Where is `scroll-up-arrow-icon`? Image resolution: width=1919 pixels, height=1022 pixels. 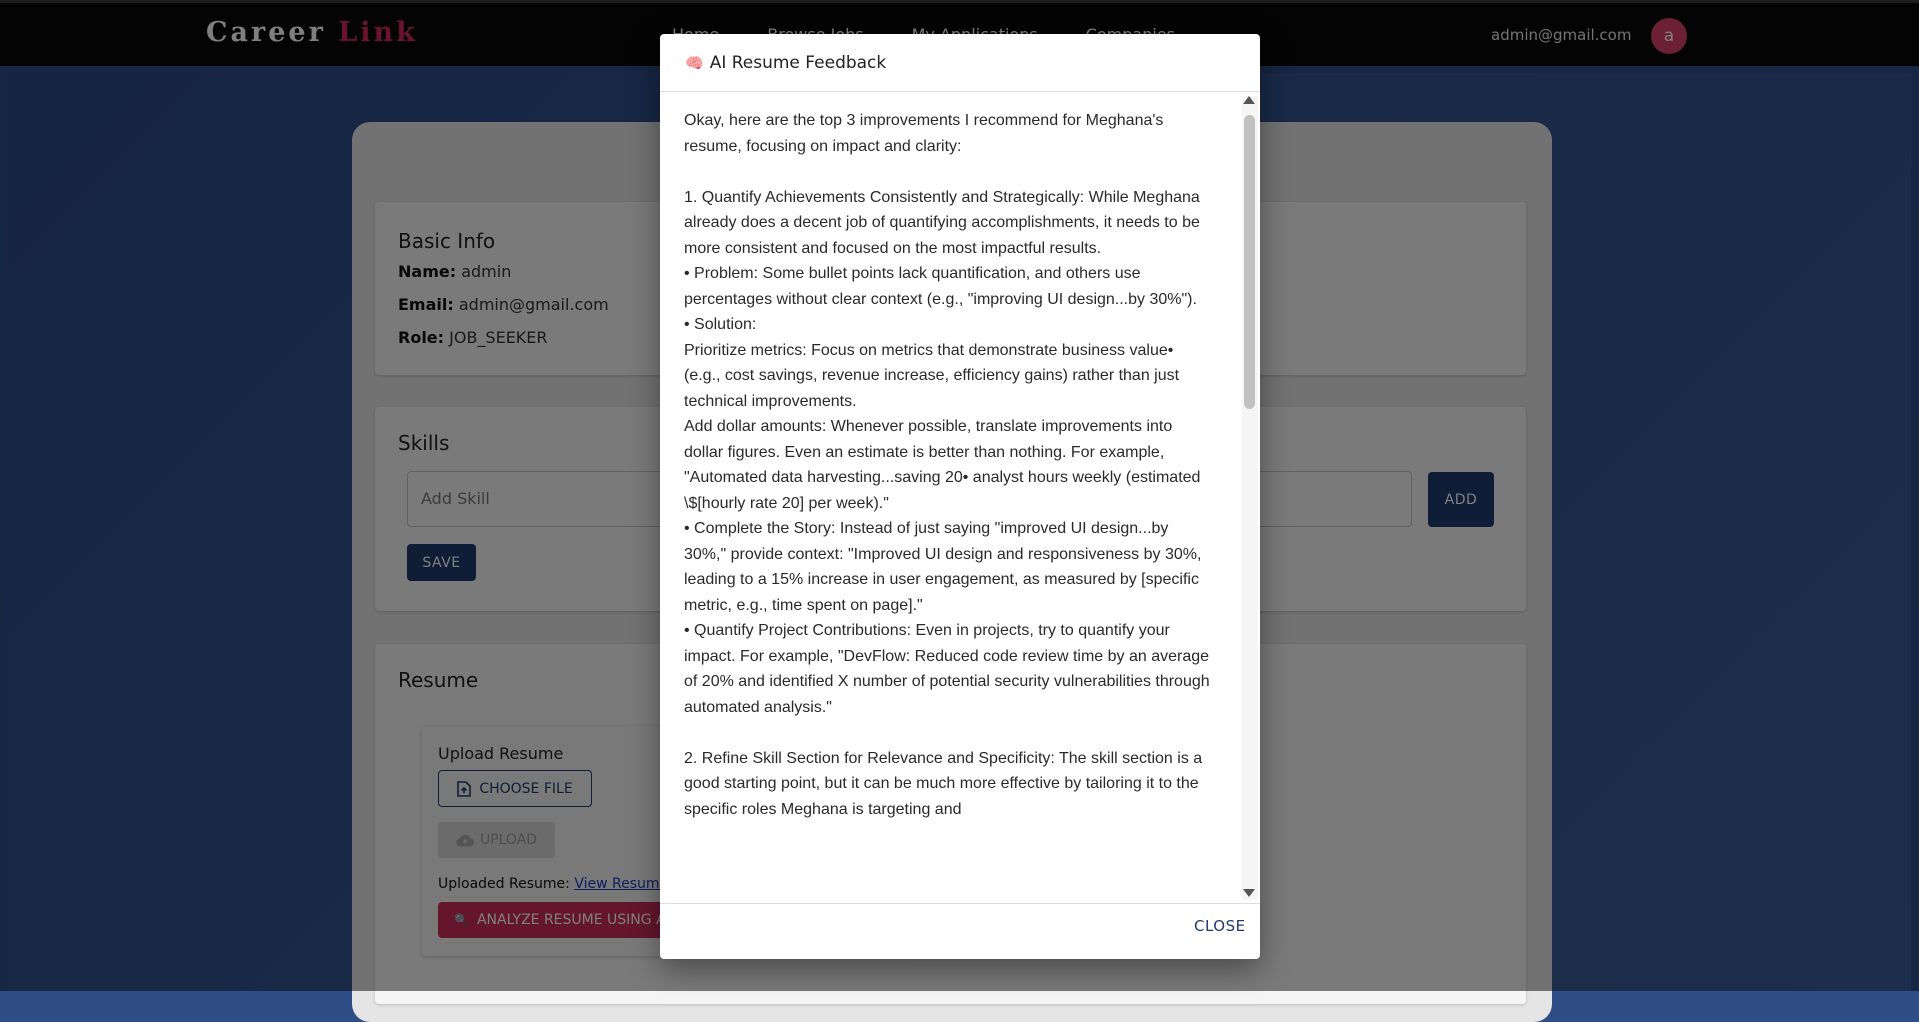 scroll-up-arrow-icon is located at coordinates (1249, 100).